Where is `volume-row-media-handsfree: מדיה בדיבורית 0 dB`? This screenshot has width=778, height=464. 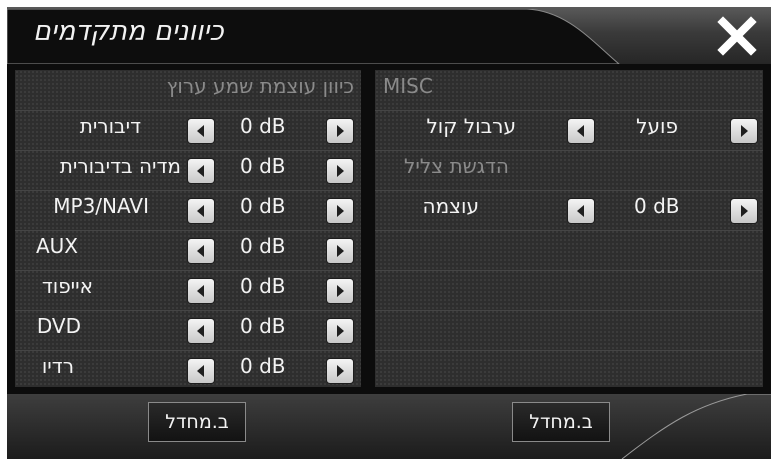
volume-row-media-handsfree: מדיה בדיבורית 0 dB is located at coordinates (188, 170).